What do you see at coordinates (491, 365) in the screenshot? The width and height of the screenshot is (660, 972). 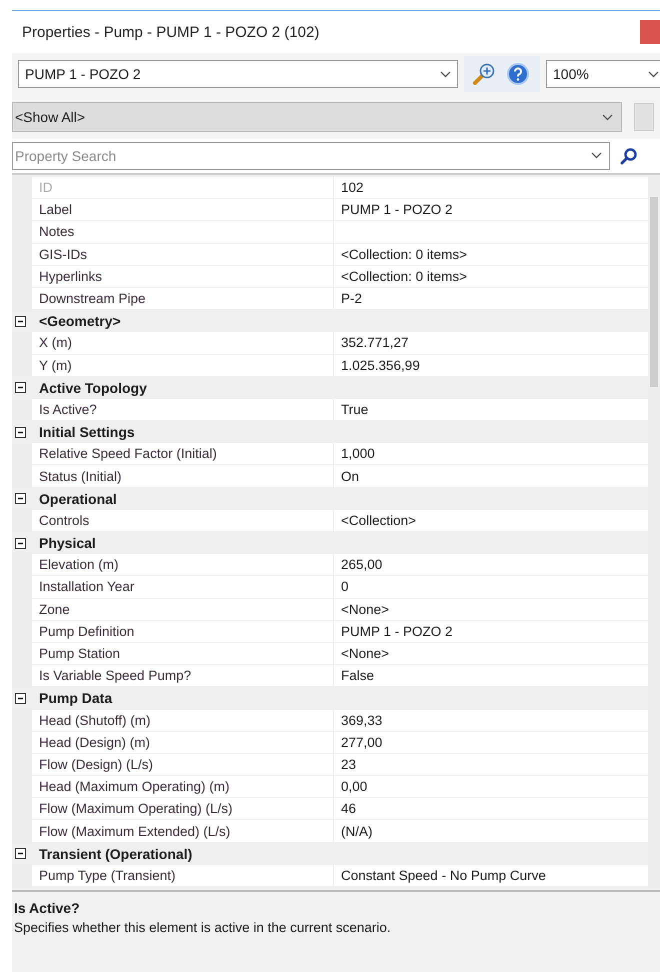 I see `property-value: 1.025.356,99` at bounding box center [491, 365].